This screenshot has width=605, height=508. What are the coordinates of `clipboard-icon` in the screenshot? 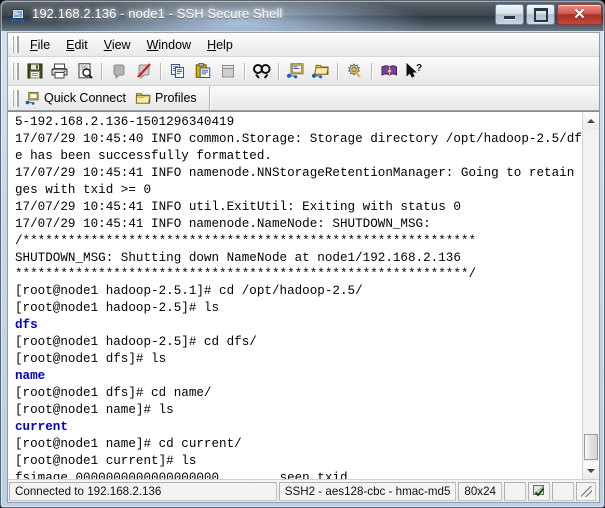 It's located at (227, 71).